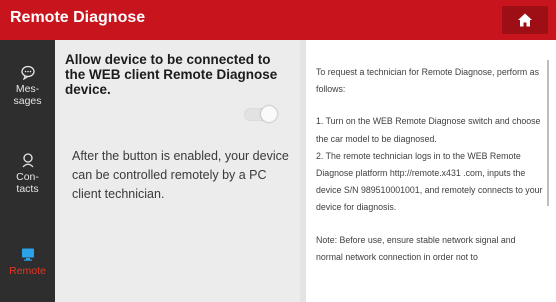 The height and width of the screenshot is (302, 556). Describe the element at coordinates (269, 114) in the screenshot. I see `toggle-knob` at that location.